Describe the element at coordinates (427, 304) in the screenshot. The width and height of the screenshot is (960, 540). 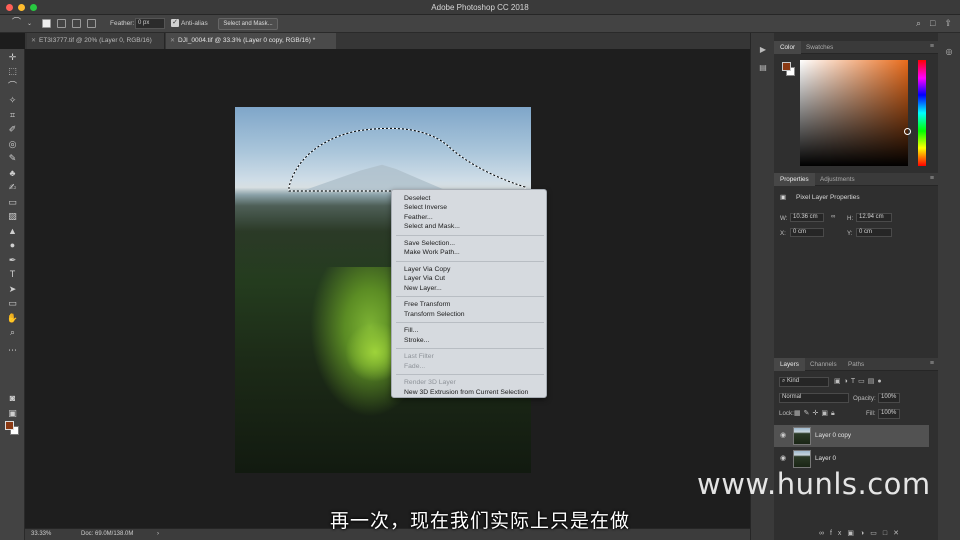
I see `menu-item-free-transform: Free Transform` at that location.